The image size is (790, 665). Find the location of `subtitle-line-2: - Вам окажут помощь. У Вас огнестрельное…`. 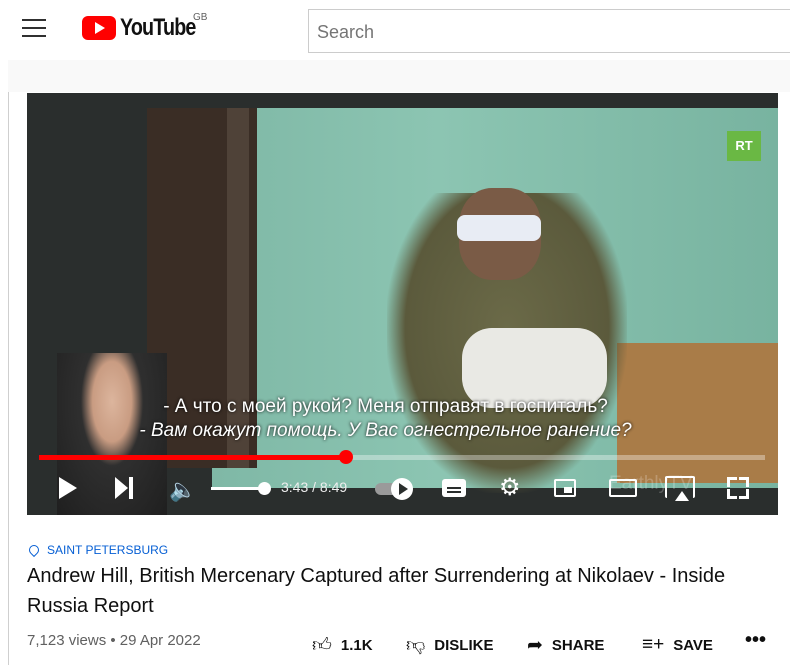

subtitle-line-2: - Вам окажут помощь. У Вас огнестрельное… is located at coordinates (385, 430).